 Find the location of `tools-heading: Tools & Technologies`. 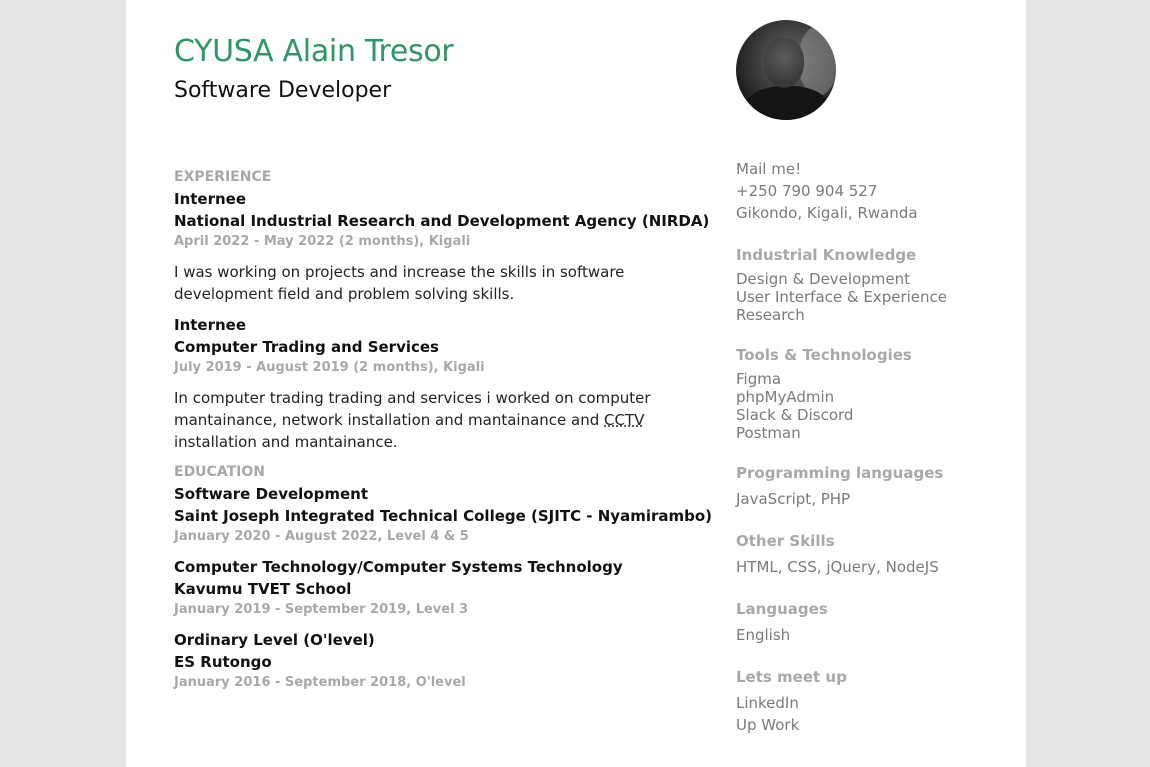

tools-heading: Tools & Technologies is located at coordinates (824, 355).